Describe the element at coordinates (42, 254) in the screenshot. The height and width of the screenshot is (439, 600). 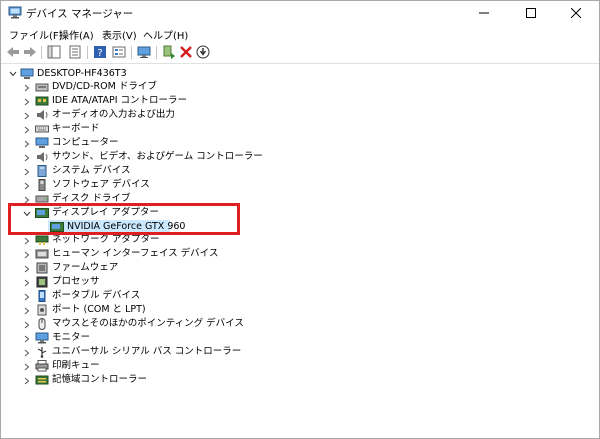
I see `hid-icon` at that location.